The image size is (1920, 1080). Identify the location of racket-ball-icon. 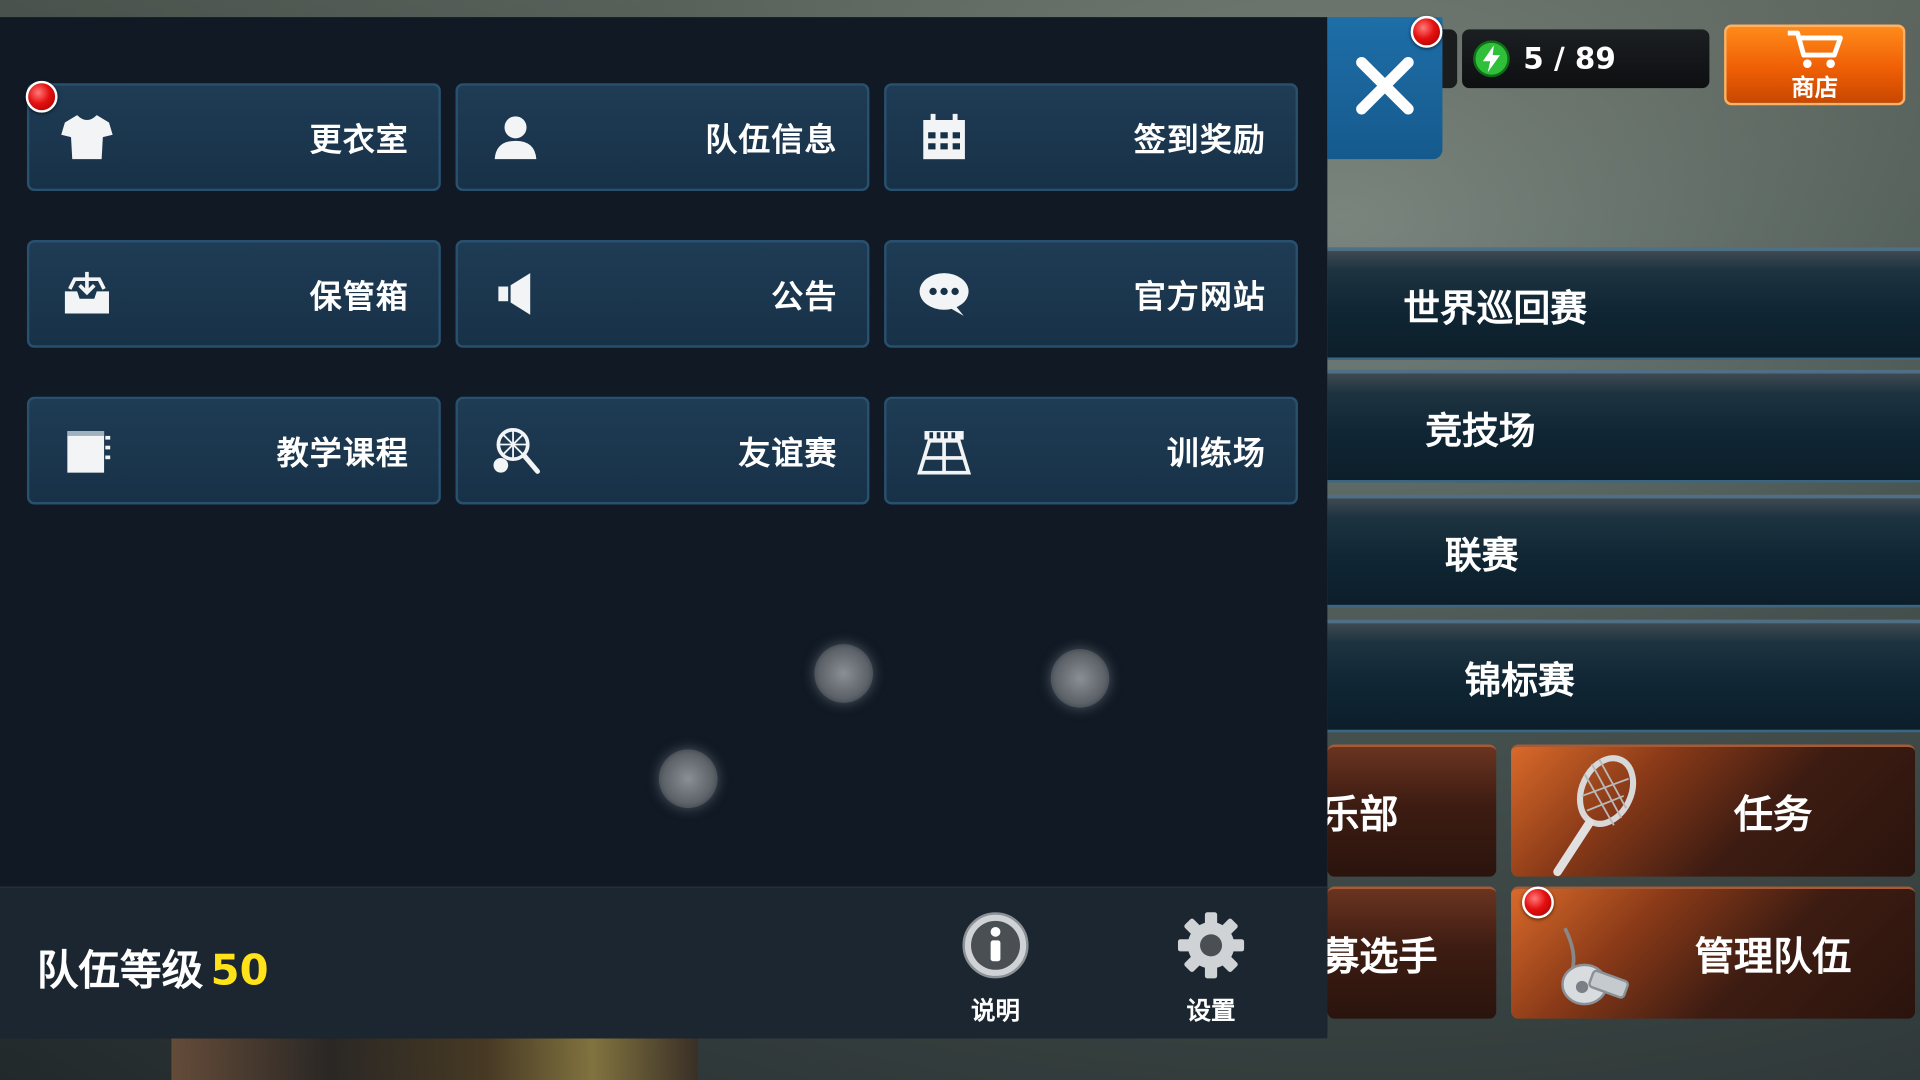
(515, 450).